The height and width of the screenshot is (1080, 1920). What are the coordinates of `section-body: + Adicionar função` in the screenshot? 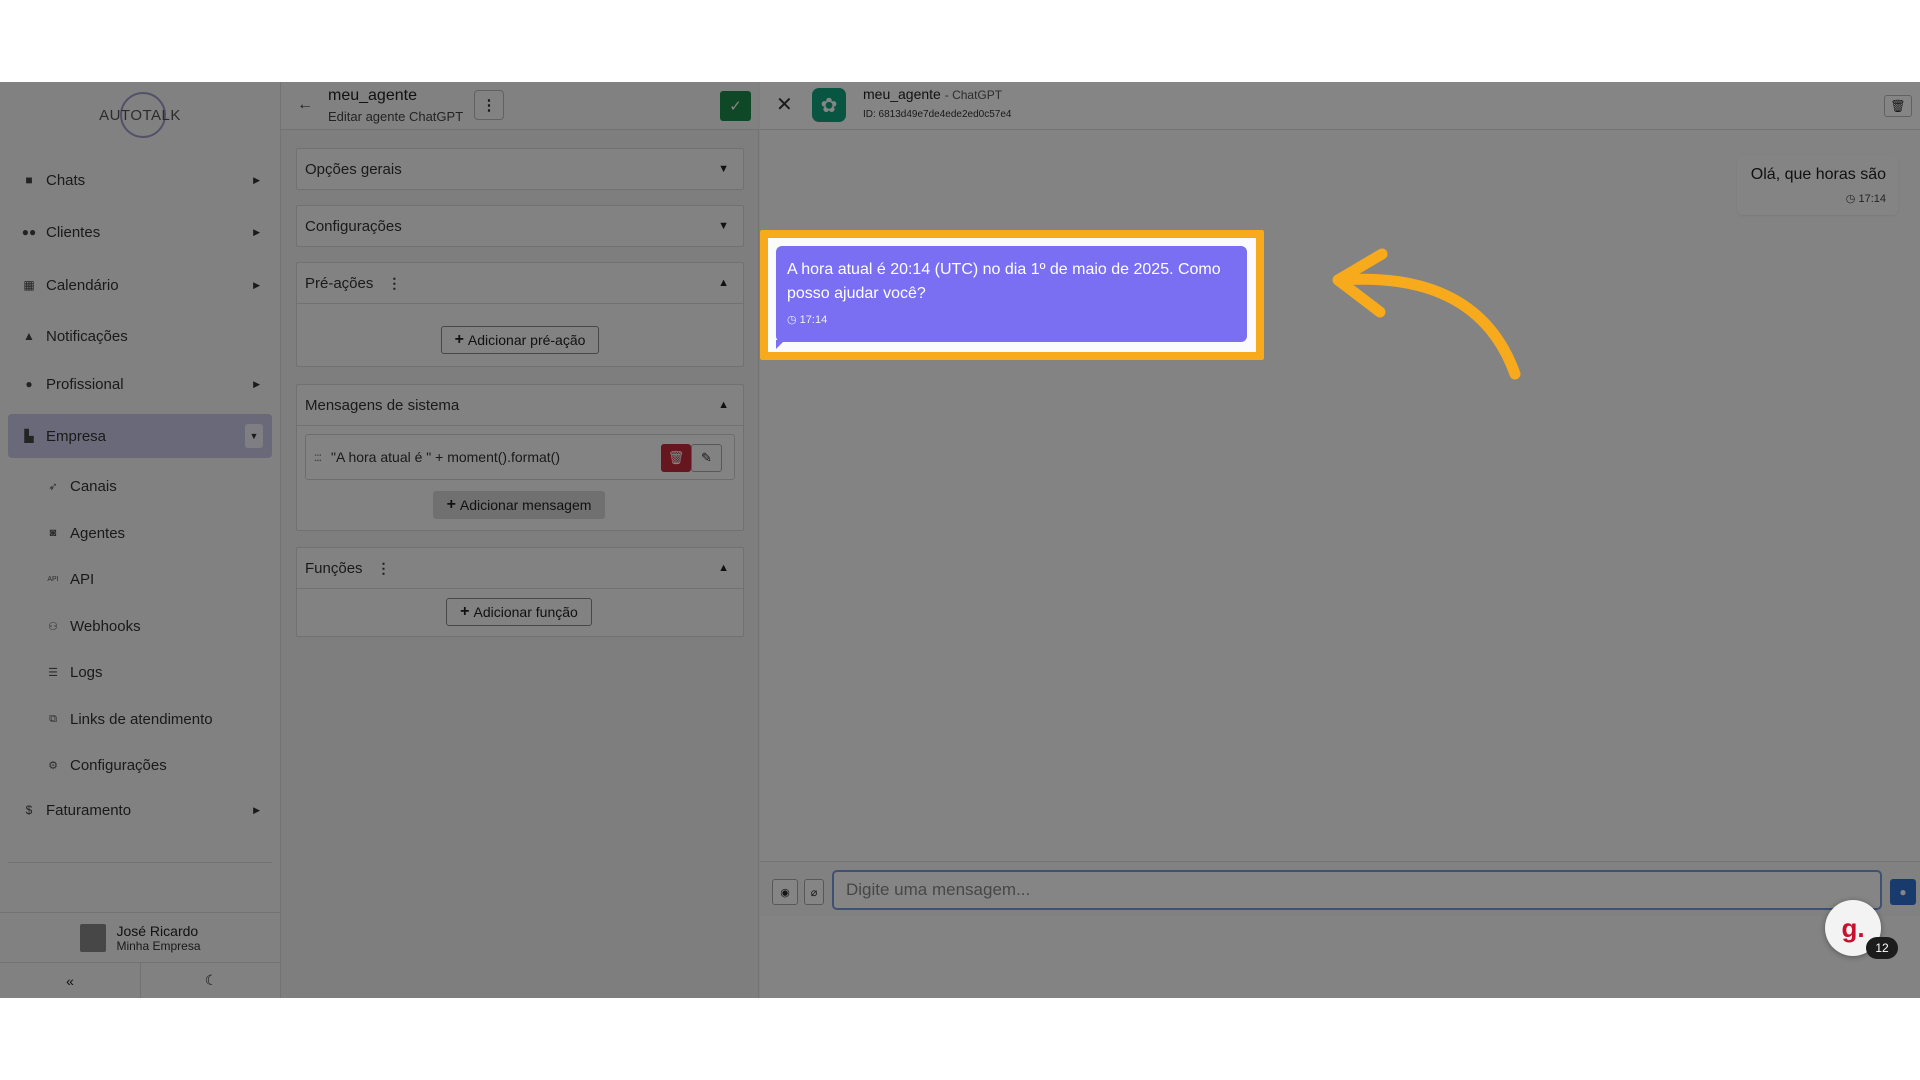 It's located at (520, 612).